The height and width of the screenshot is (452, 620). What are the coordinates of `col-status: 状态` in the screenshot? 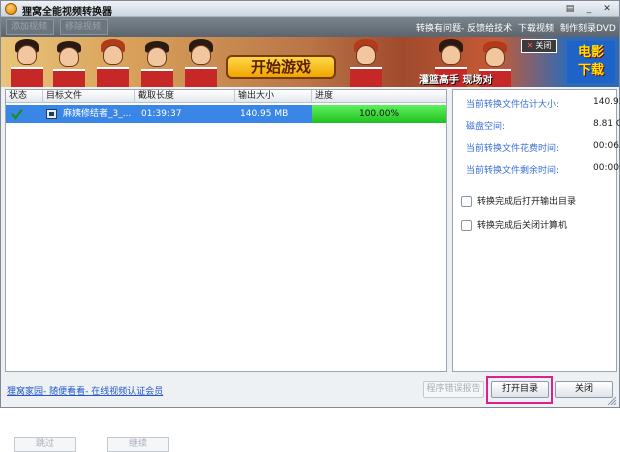 It's located at (24, 96).